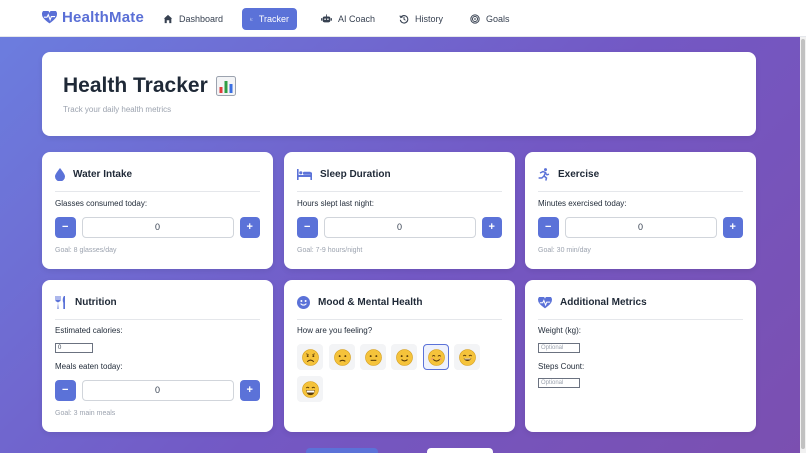 This screenshot has height=453, width=806. What do you see at coordinates (498, 18) in the screenshot?
I see `nav-goals-label: Goals` at bounding box center [498, 18].